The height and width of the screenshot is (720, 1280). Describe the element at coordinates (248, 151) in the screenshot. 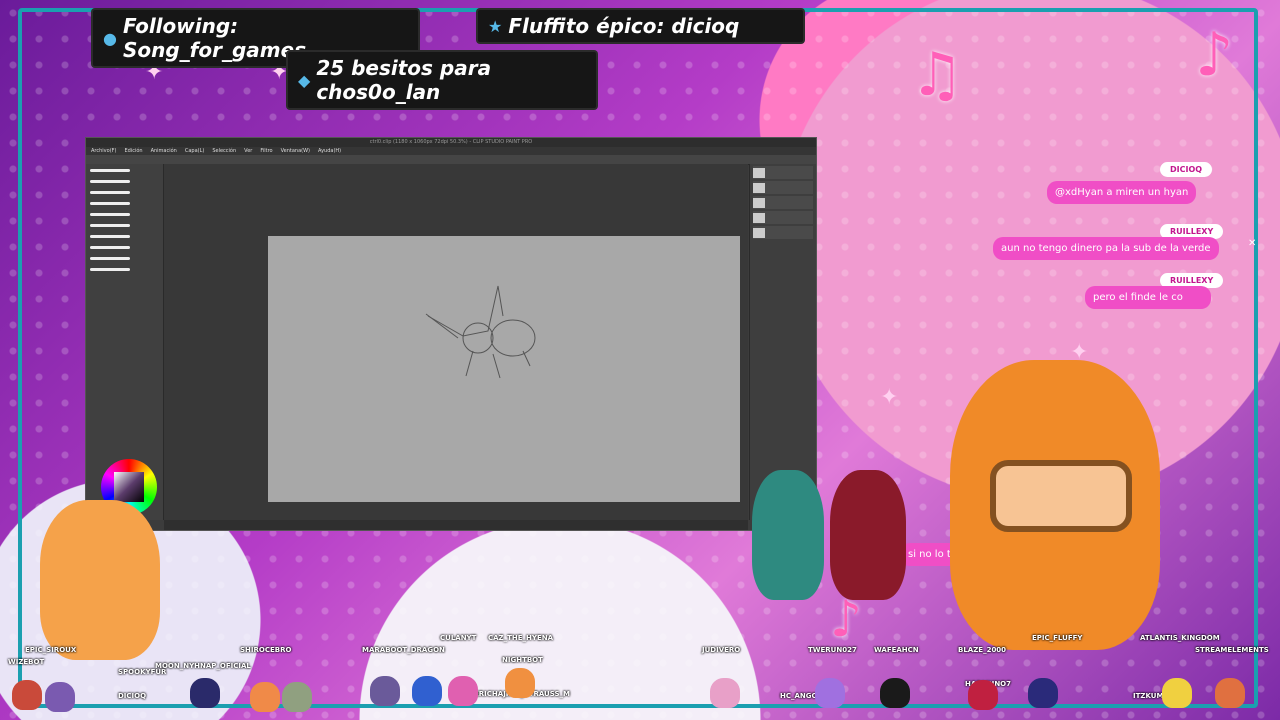

I see `menu-view: Ver` at that location.